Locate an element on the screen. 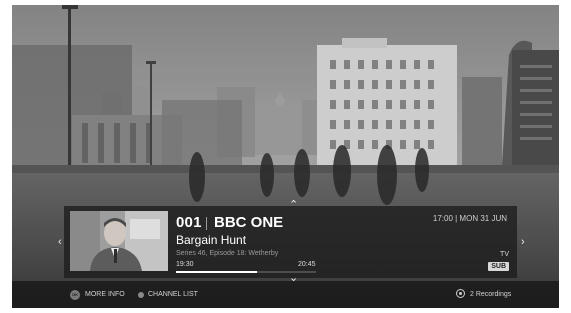 Image resolution: width=571 pixels, height=313 pixels. ok-button-icon: OK is located at coordinates (75, 295).